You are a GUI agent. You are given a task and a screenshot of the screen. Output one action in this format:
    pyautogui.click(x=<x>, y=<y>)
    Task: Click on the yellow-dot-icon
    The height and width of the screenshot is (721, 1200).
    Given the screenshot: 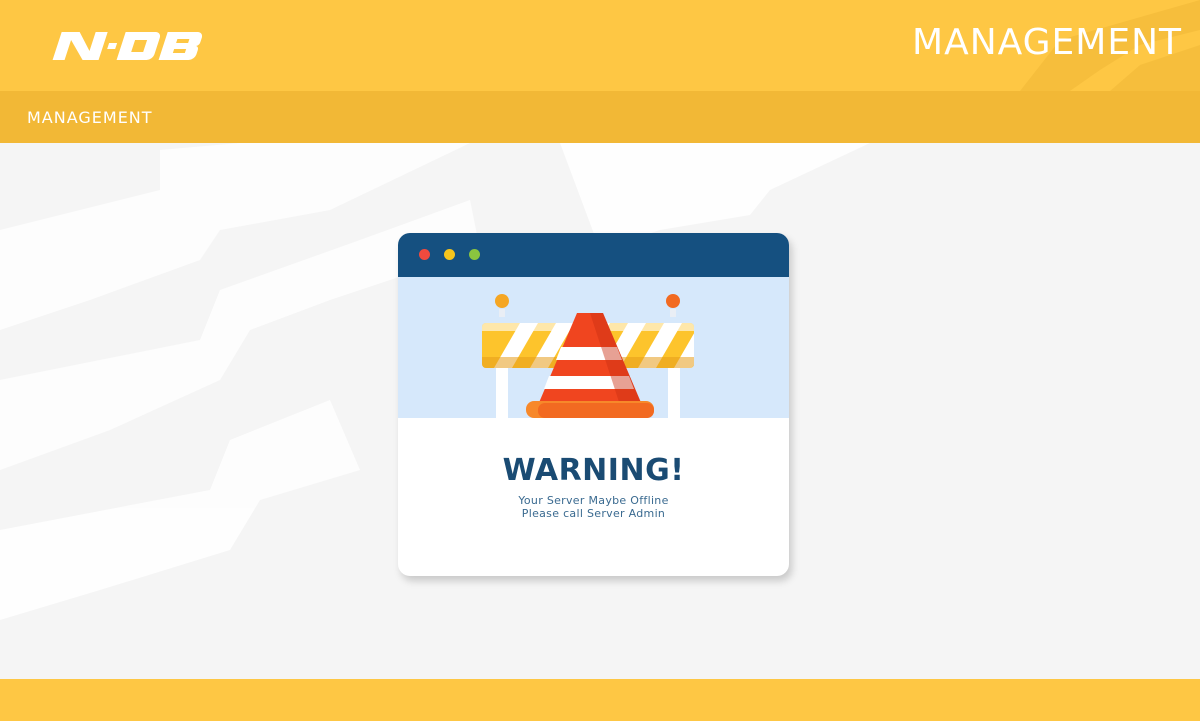 What is the action you would take?
    pyautogui.click(x=449, y=254)
    